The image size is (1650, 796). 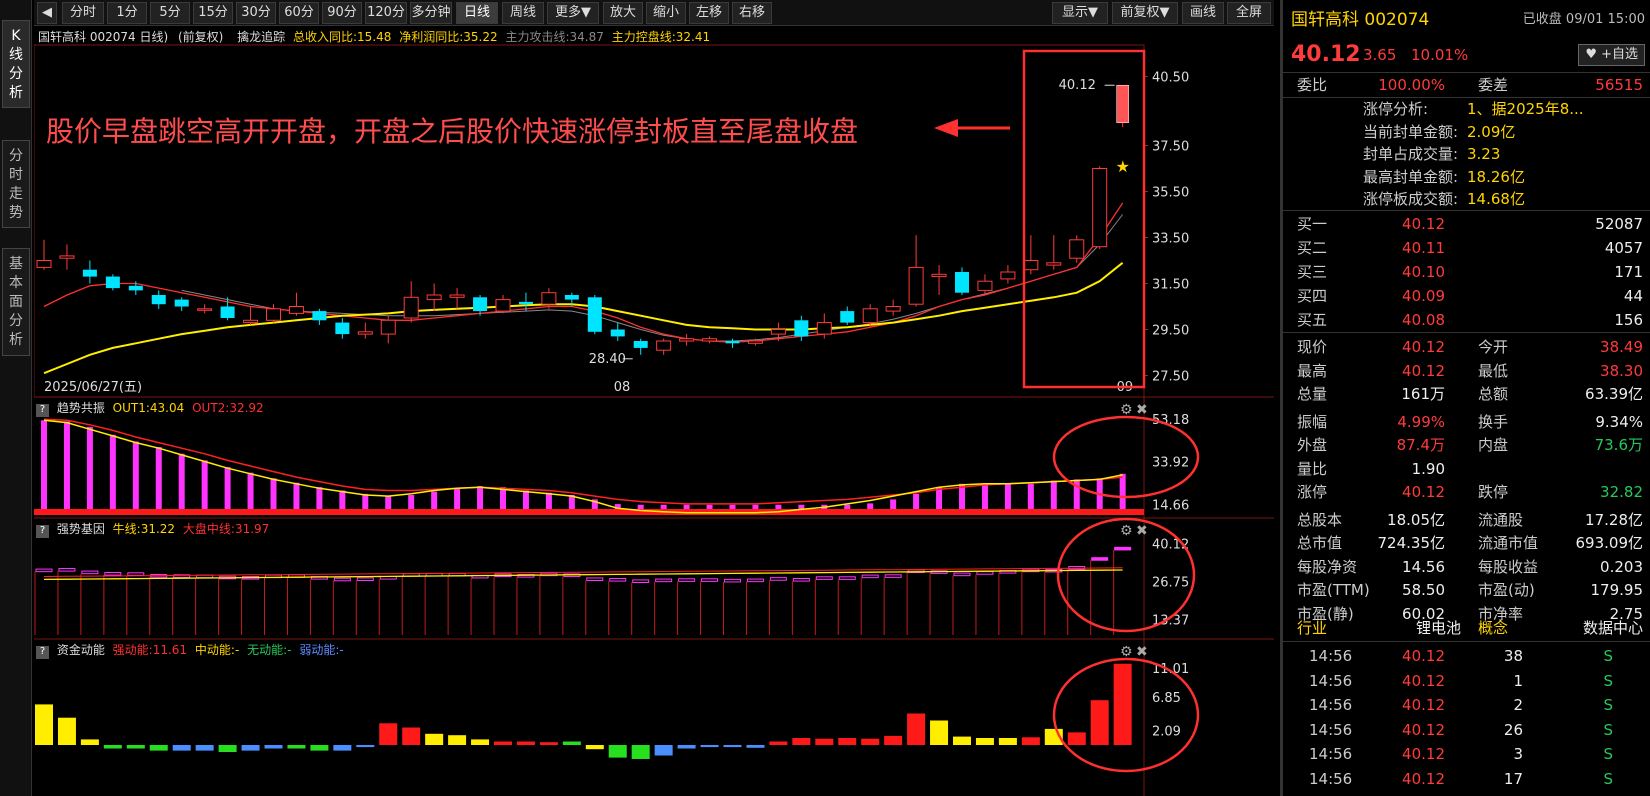 What do you see at coordinates (47, 13) in the screenshot?
I see `back-icon: ◀` at bounding box center [47, 13].